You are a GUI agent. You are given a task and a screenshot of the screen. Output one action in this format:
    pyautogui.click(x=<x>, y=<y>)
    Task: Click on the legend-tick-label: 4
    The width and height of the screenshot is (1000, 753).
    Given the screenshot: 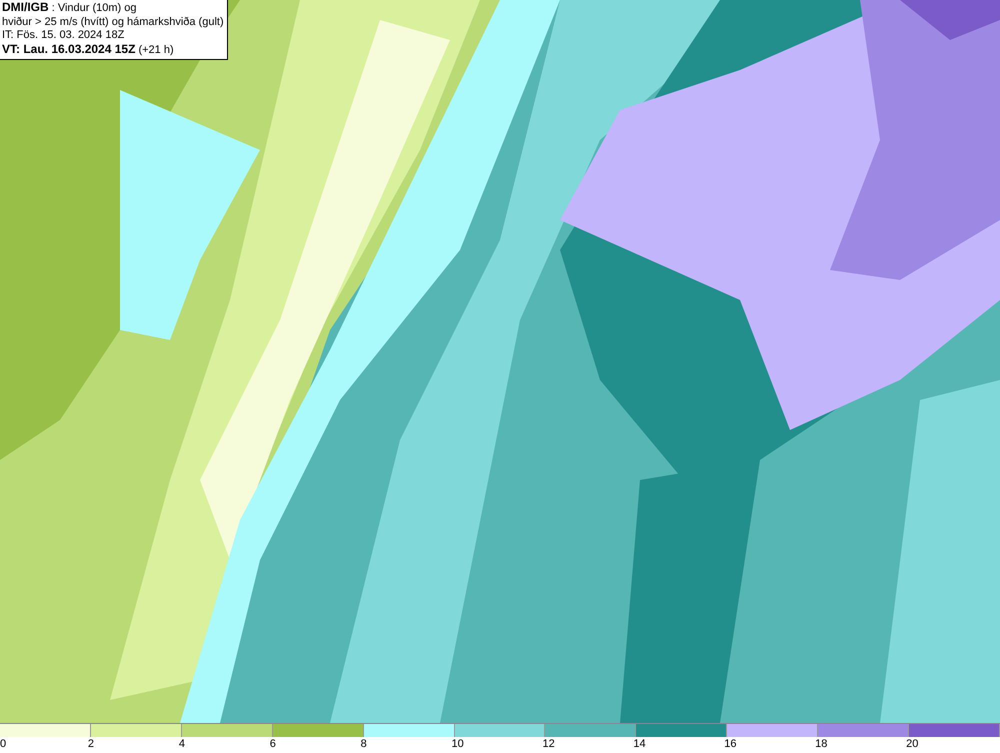 What is the action you would take?
    pyautogui.click(x=181, y=744)
    